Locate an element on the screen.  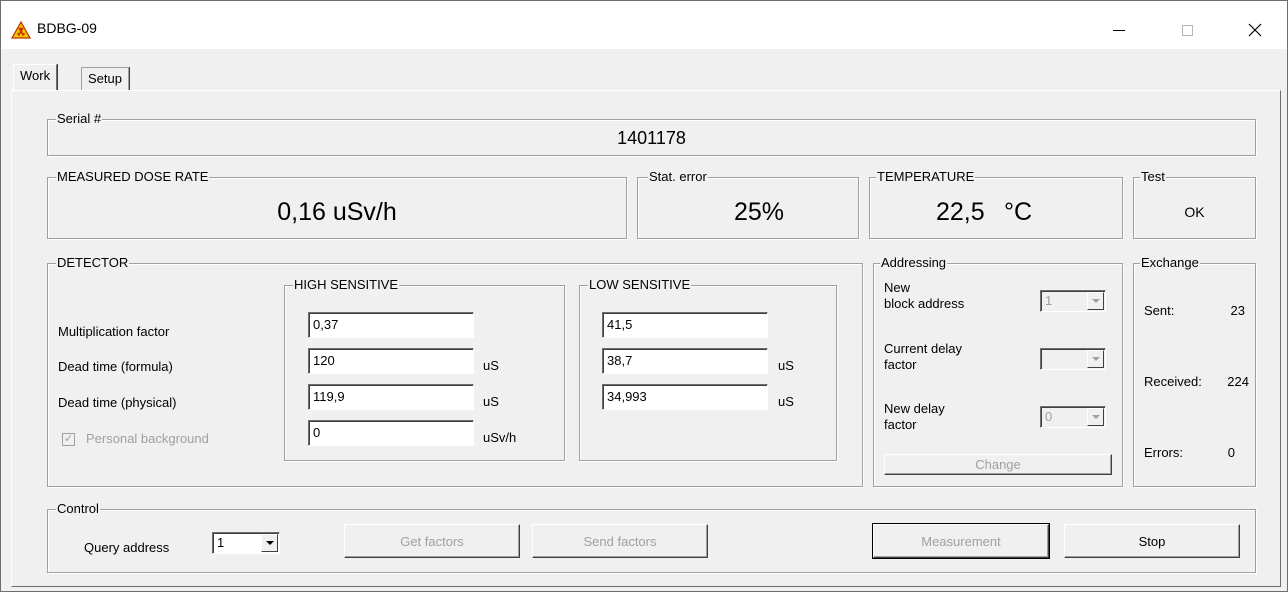
stat-error-group: Stat. error 25% is located at coordinates (748, 204).